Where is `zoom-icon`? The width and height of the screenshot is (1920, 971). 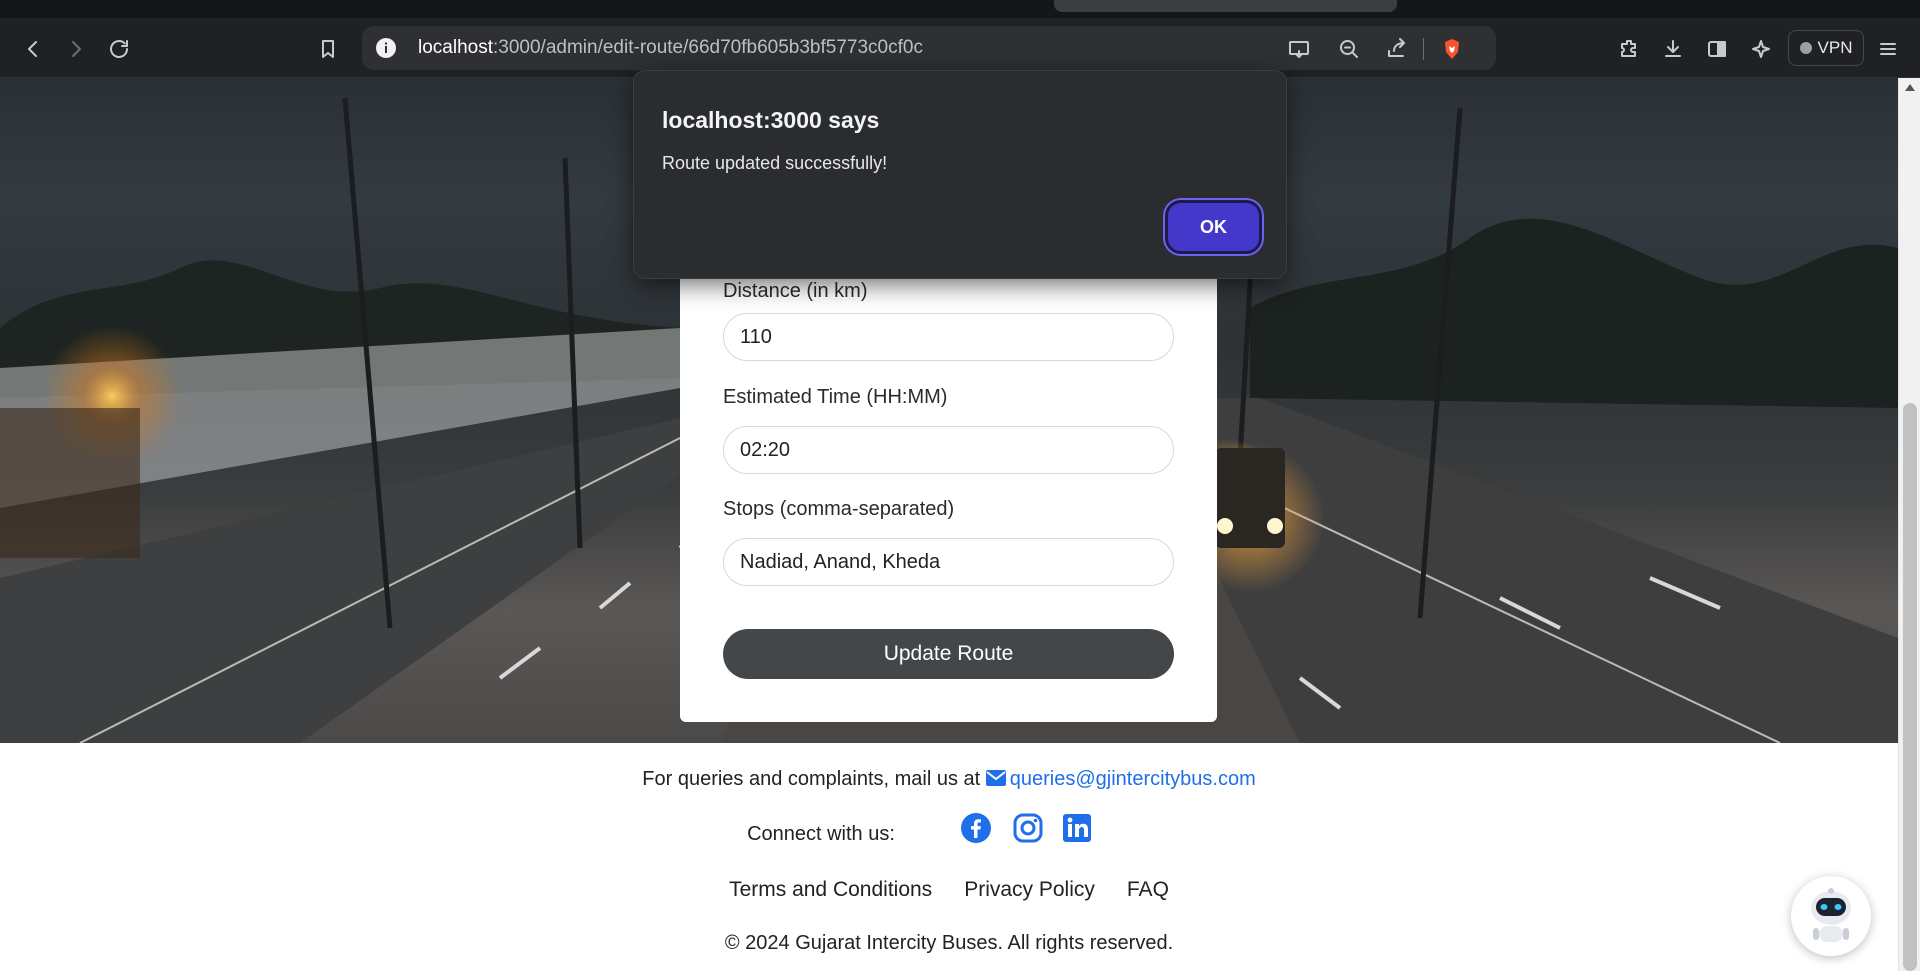
zoom-icon is located at coordinates (1349, 49).